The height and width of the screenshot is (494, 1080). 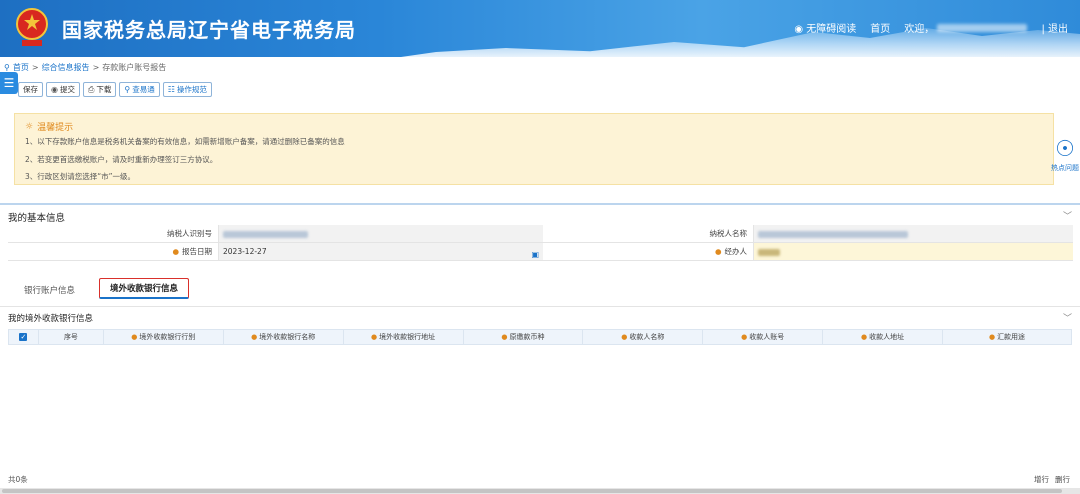 What do you see at coordinates (883, 337) in the screenshot?
I see `column-header: ● 收款人地址` at bounding box center [883, 337].